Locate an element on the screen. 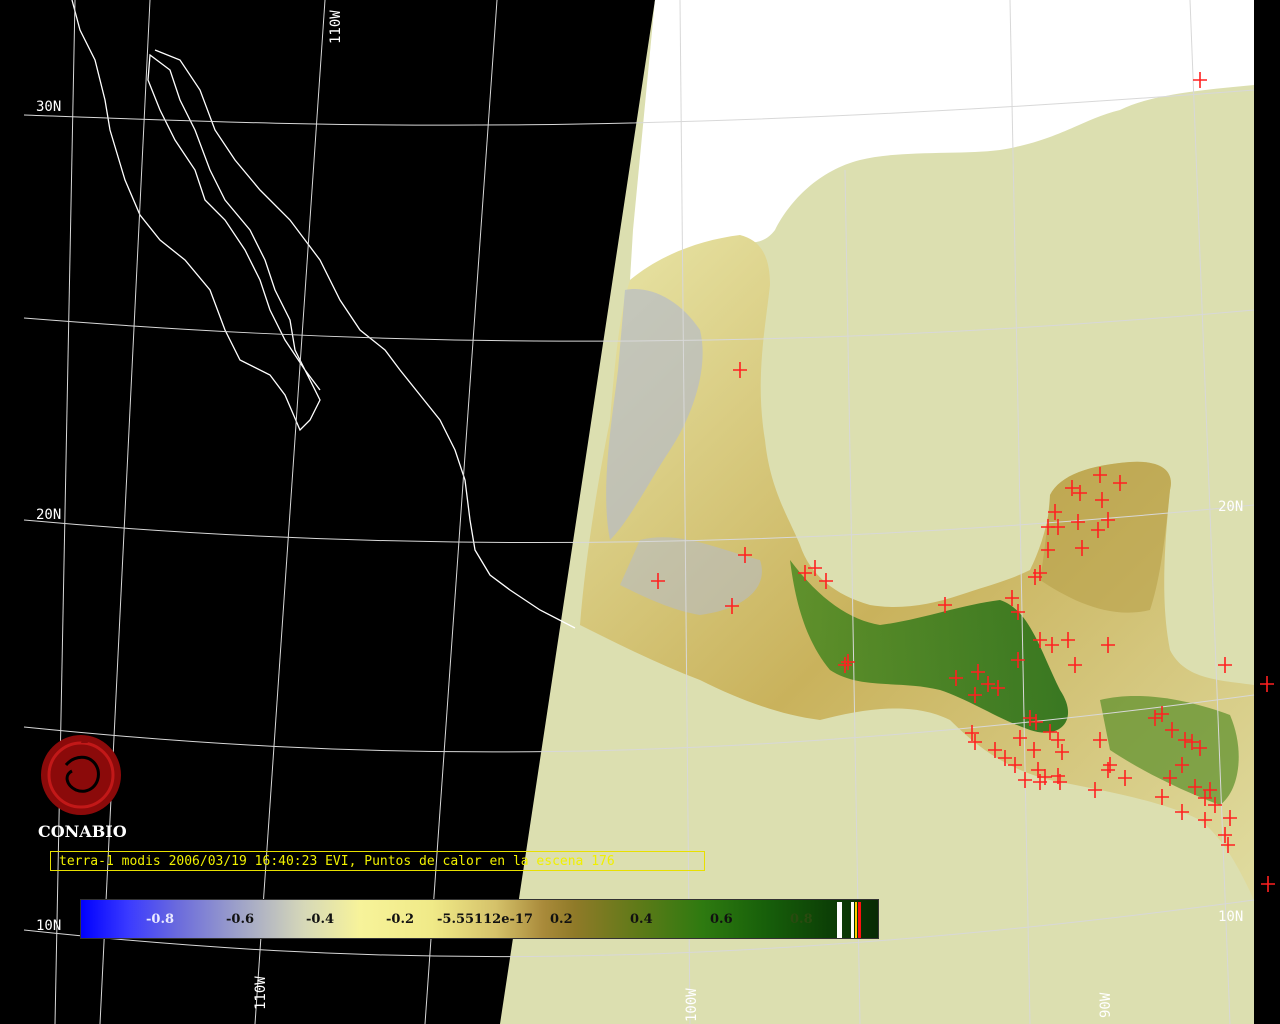 This screenshot has width=1280, height=1024. lon-label-90w: 90W is located at coordinates (1106, 1005).